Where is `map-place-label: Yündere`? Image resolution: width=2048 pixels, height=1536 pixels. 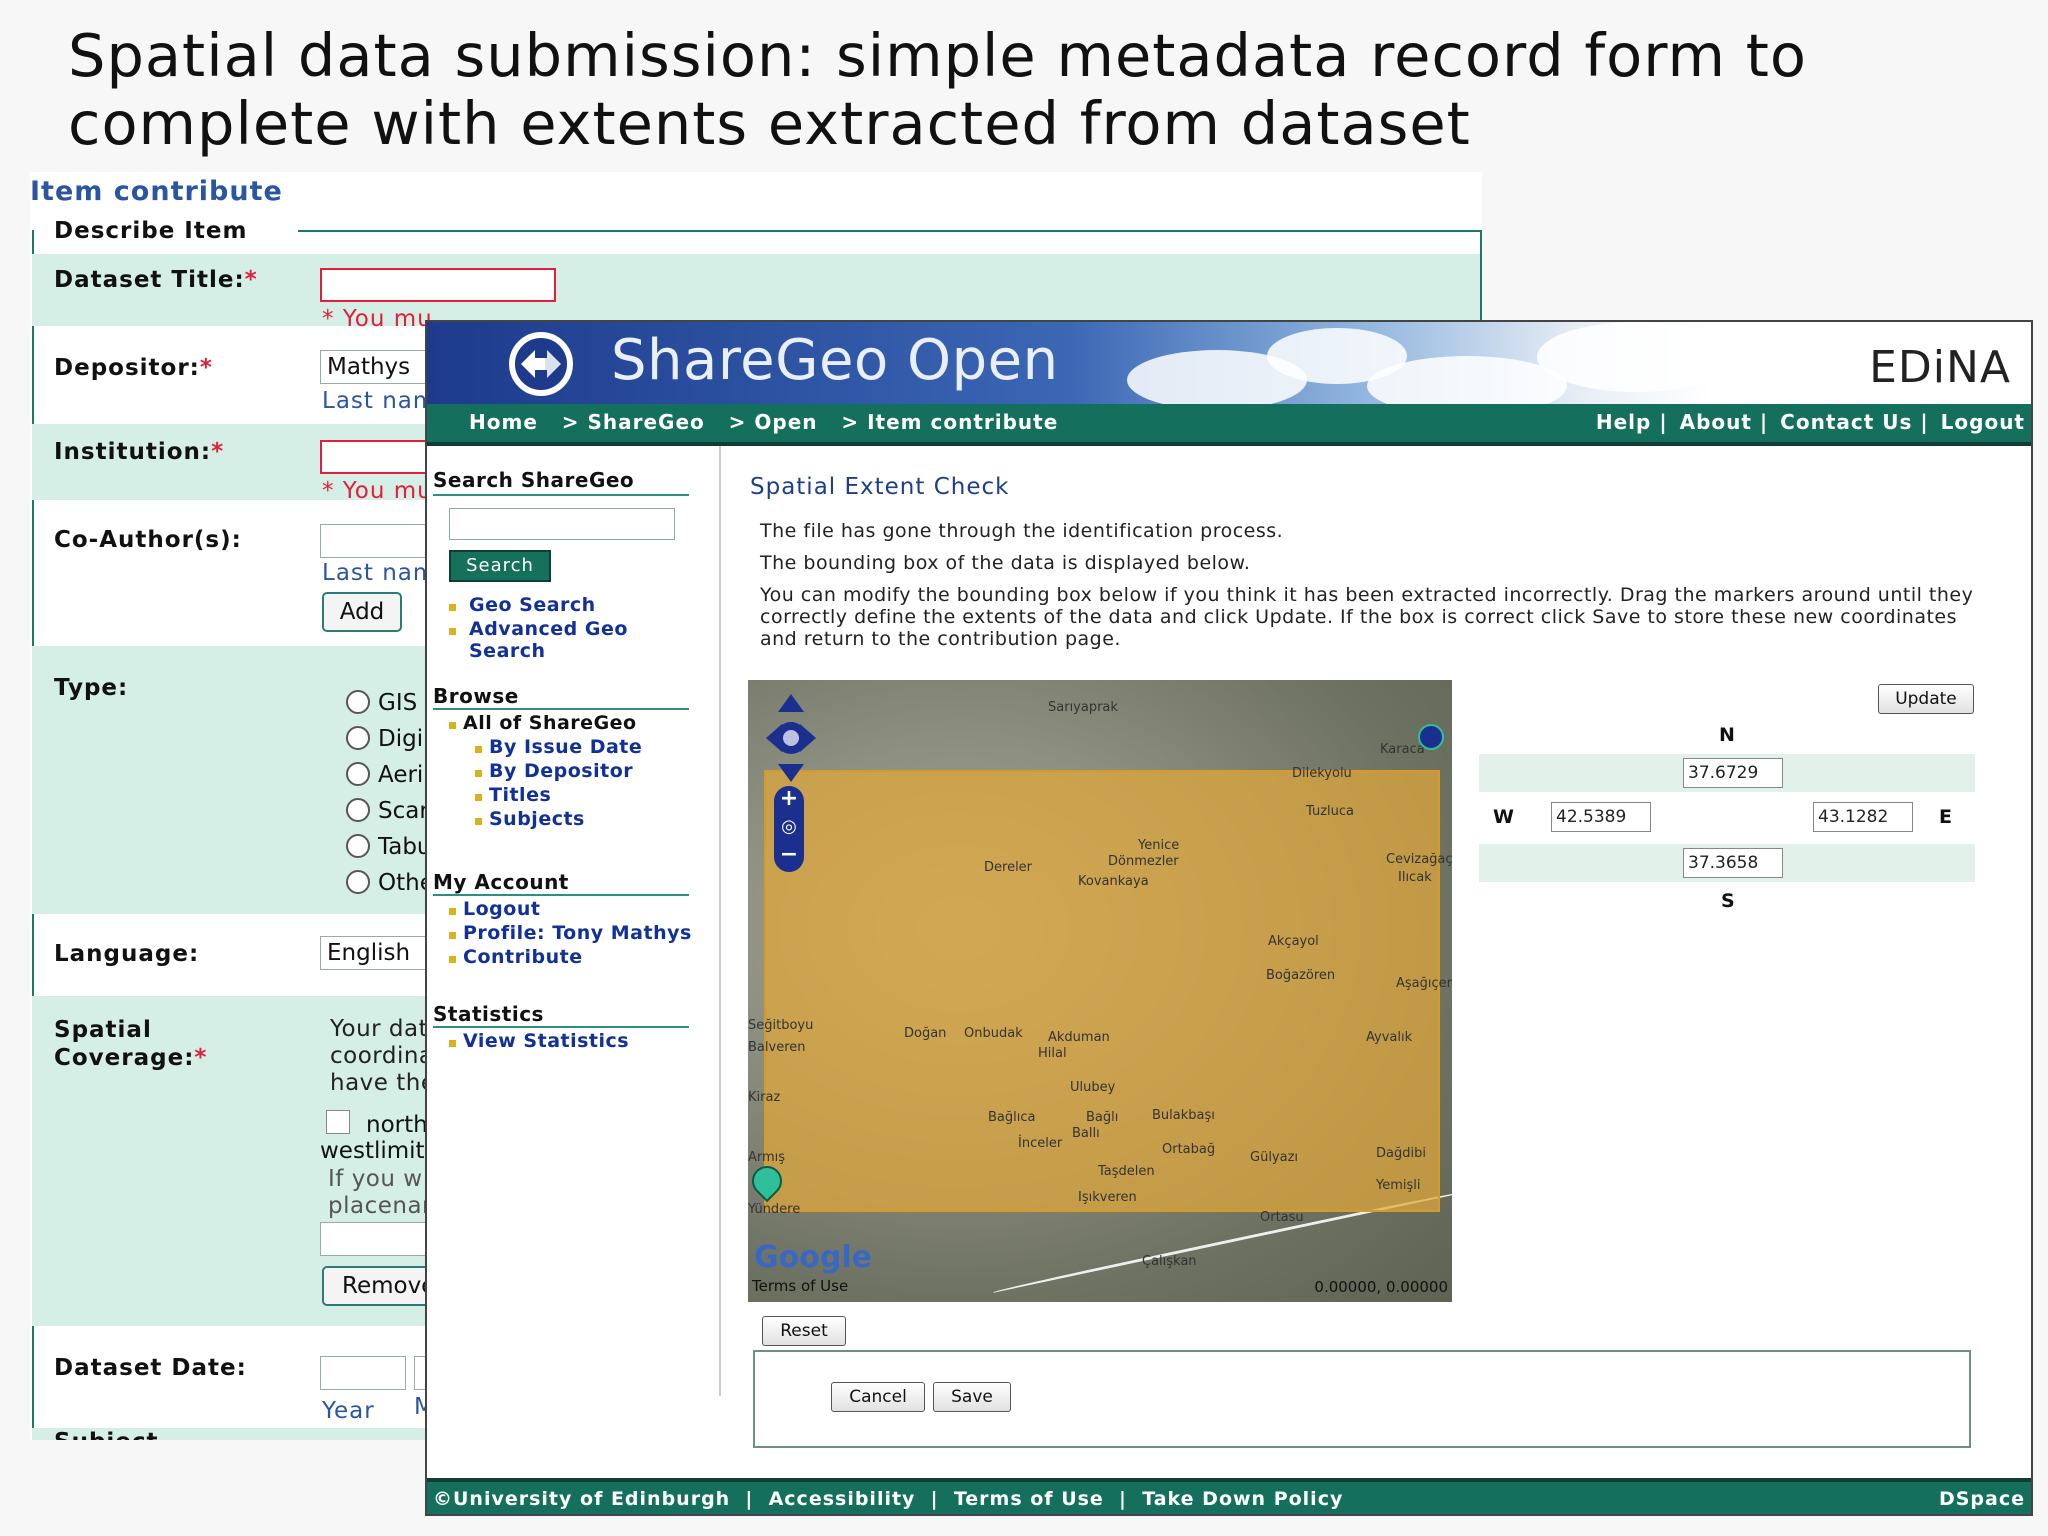 map-place-label: Yündere is located at coordinates (774, 1209).